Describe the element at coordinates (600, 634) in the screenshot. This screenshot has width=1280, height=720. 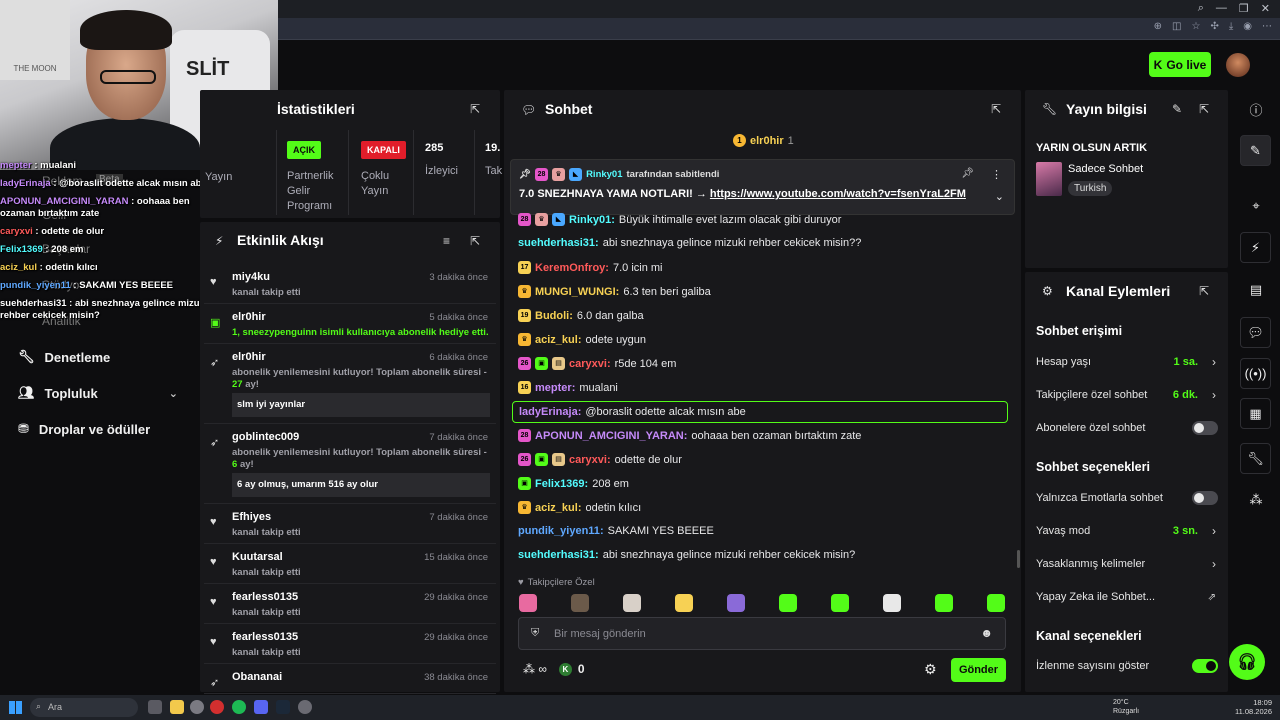
I see `chat-input: Bir mesaj gönderin` at that location.